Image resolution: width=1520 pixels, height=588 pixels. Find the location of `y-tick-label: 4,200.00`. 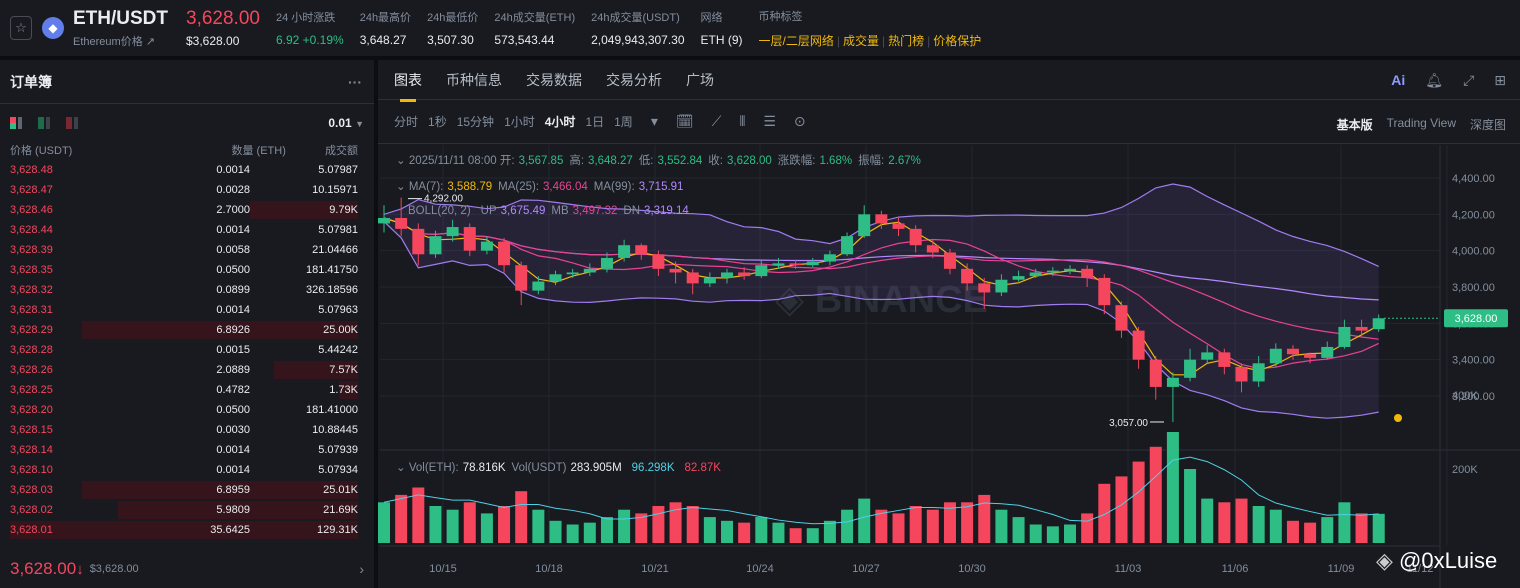

y-tick-label: 4,200.00 is located at coordinates (1473, 215).